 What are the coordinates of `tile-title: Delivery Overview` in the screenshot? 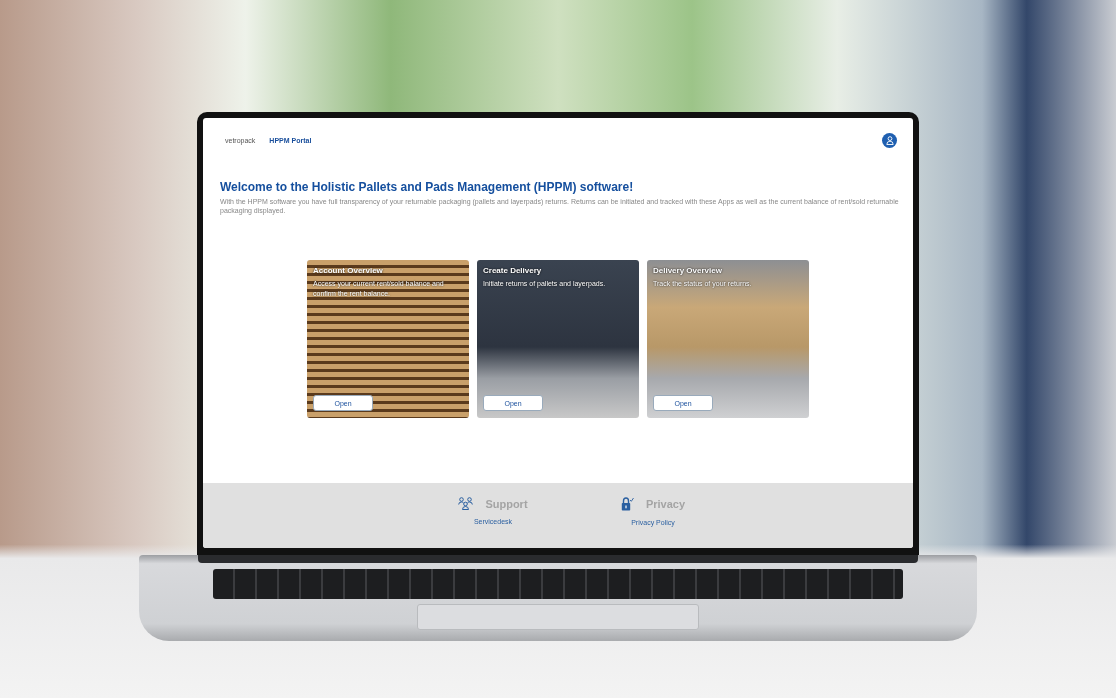 It's located at (688, 271).